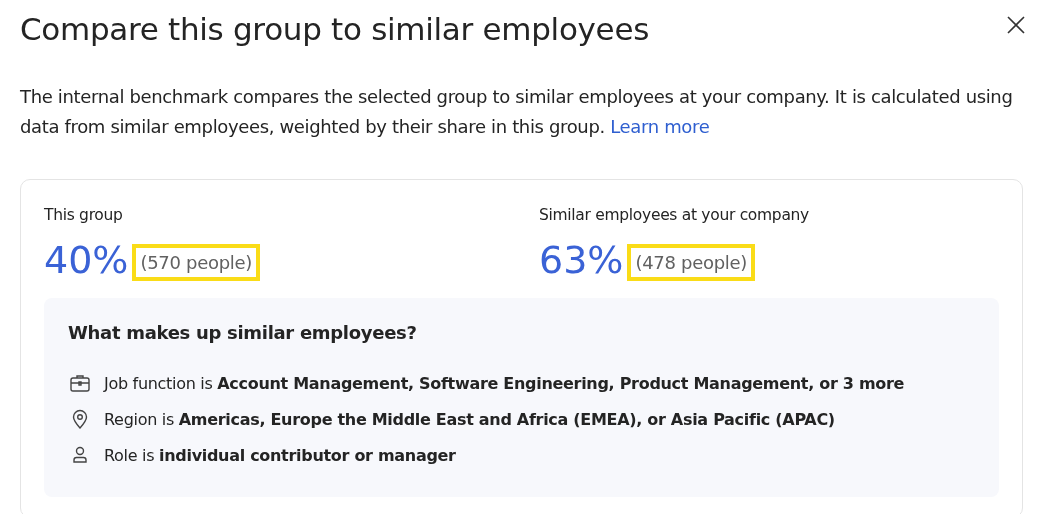 The width and height of the screenshot is (1043, 514). I want to click on people-count: (478 people), so click(691, 262).